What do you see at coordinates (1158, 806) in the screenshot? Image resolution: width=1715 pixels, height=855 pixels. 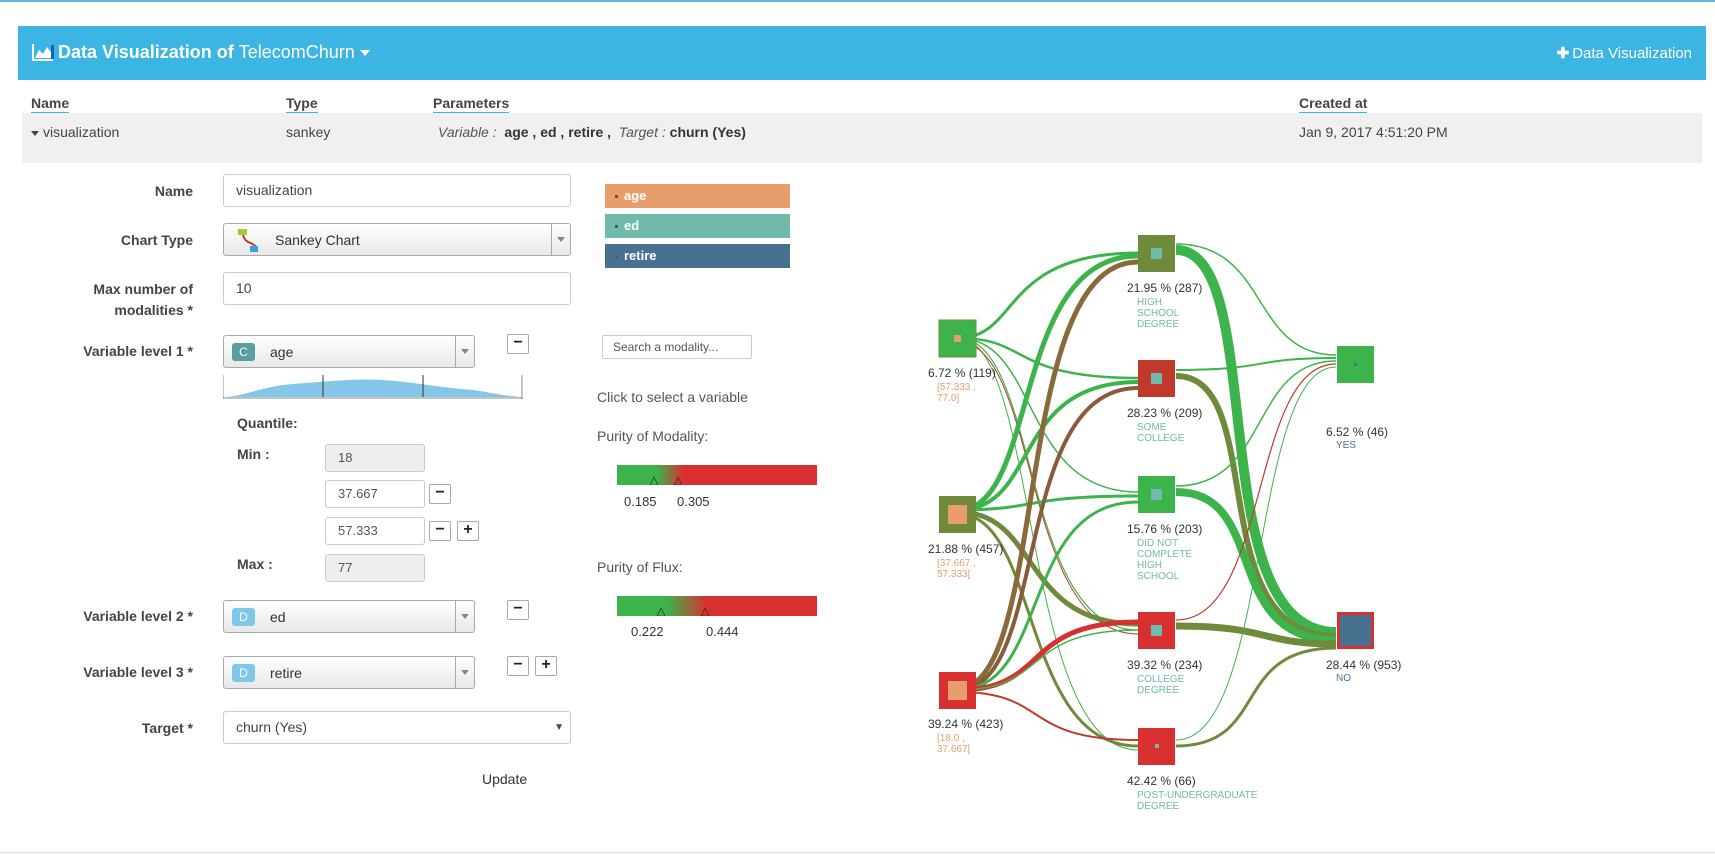 I see `ed-node-5-label-2: DEGREE` at bounding box center [1158, 806].